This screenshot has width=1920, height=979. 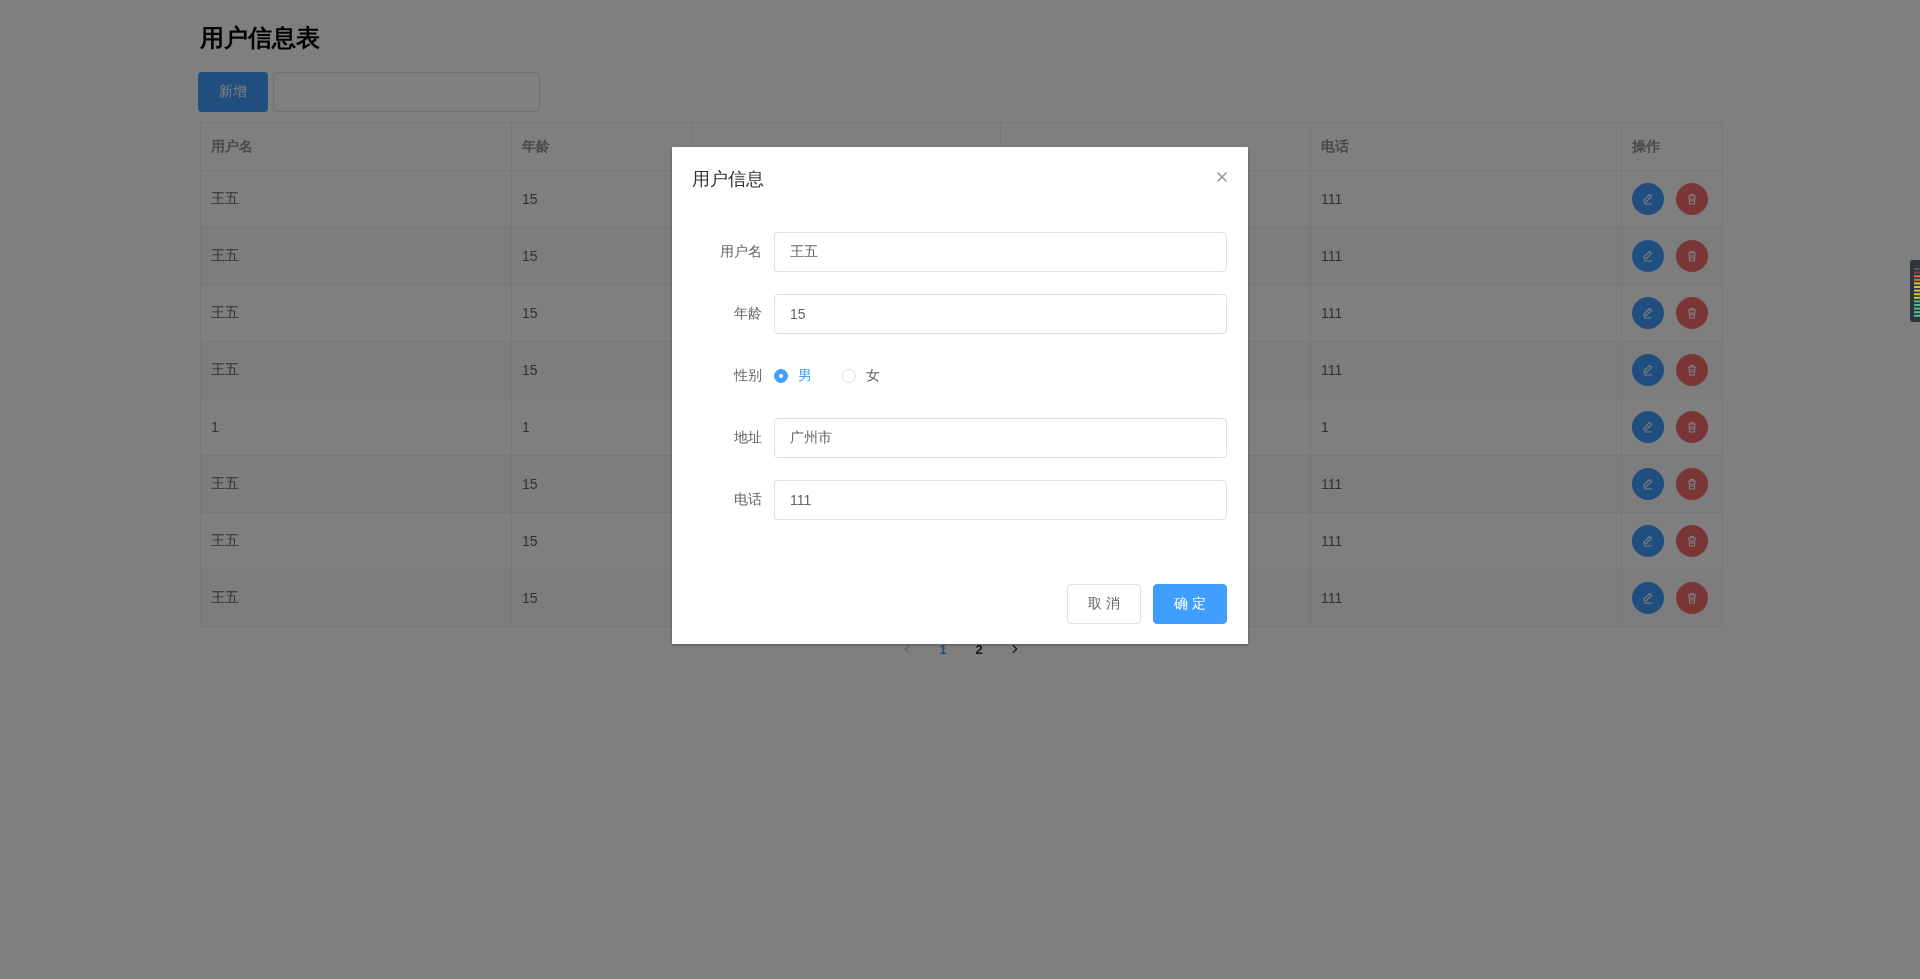 What do you see at coordinates (748, 500) in the screenshot?
I see `field-label: 电话` at bounding box center [748, 500].